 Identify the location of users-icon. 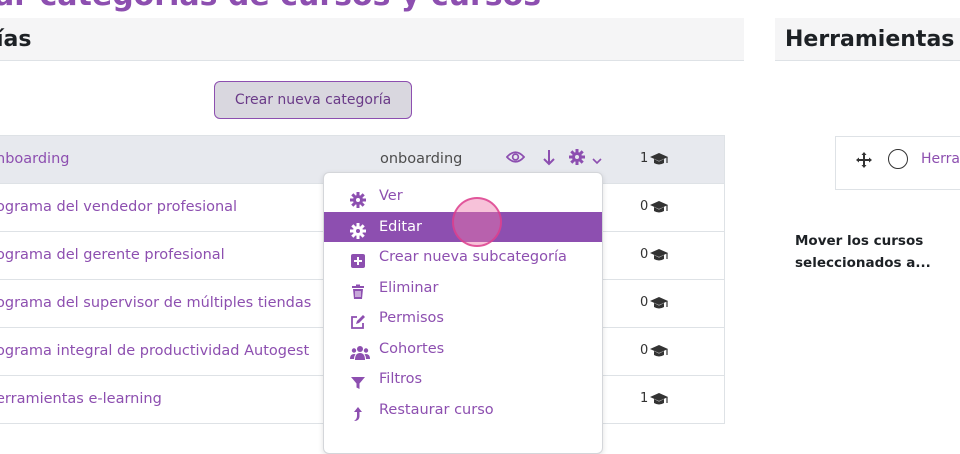
(360, 351).